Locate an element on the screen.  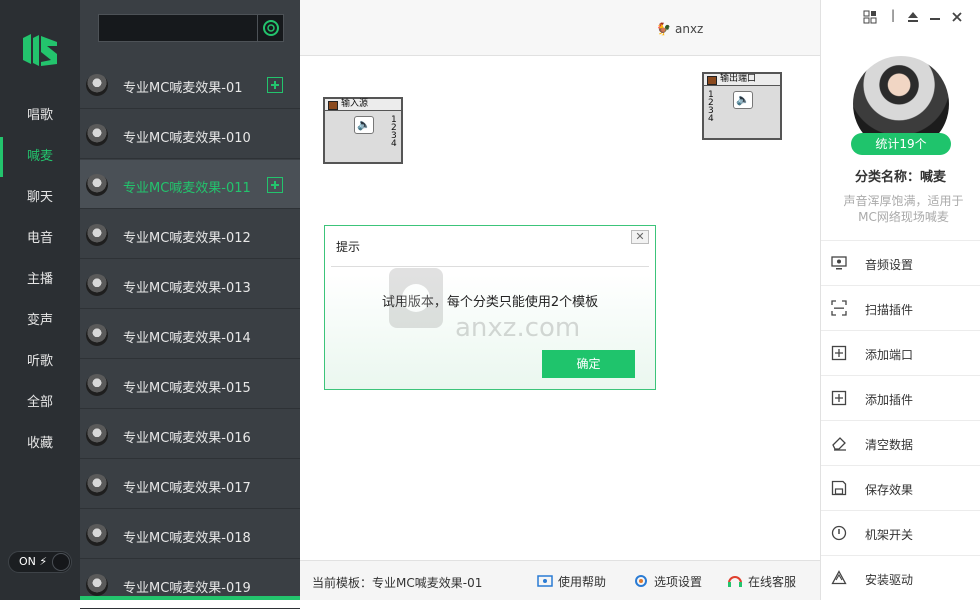
preset-row: 专业MC喊麦效果-011 is located at coordinates (190, 184).